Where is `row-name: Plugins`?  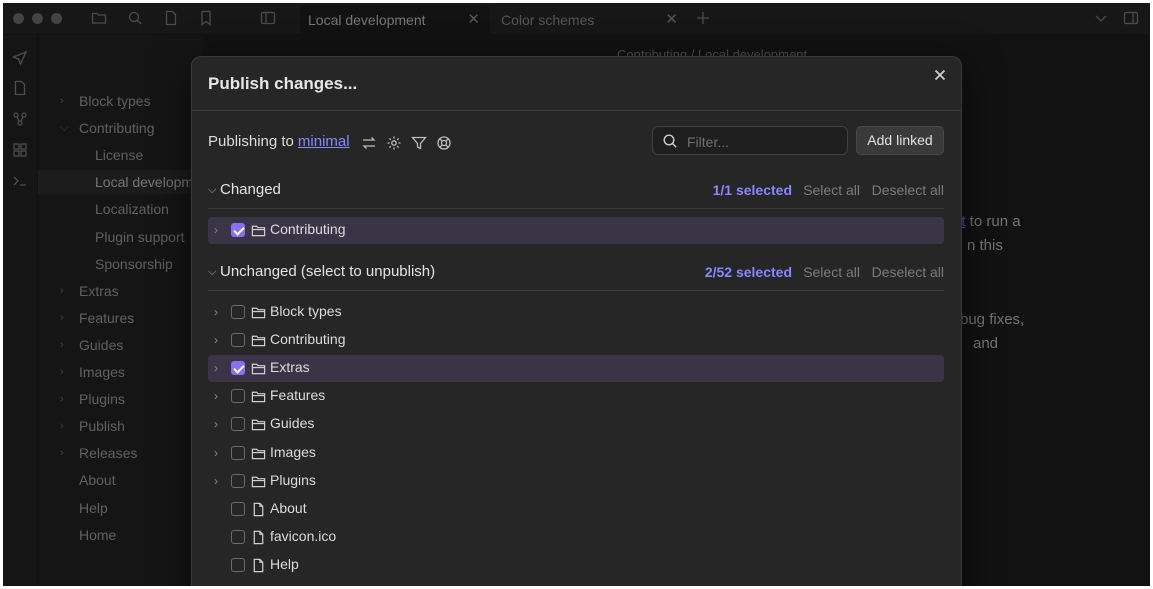 row-name: Plugins is located at coordinates (293, 479).